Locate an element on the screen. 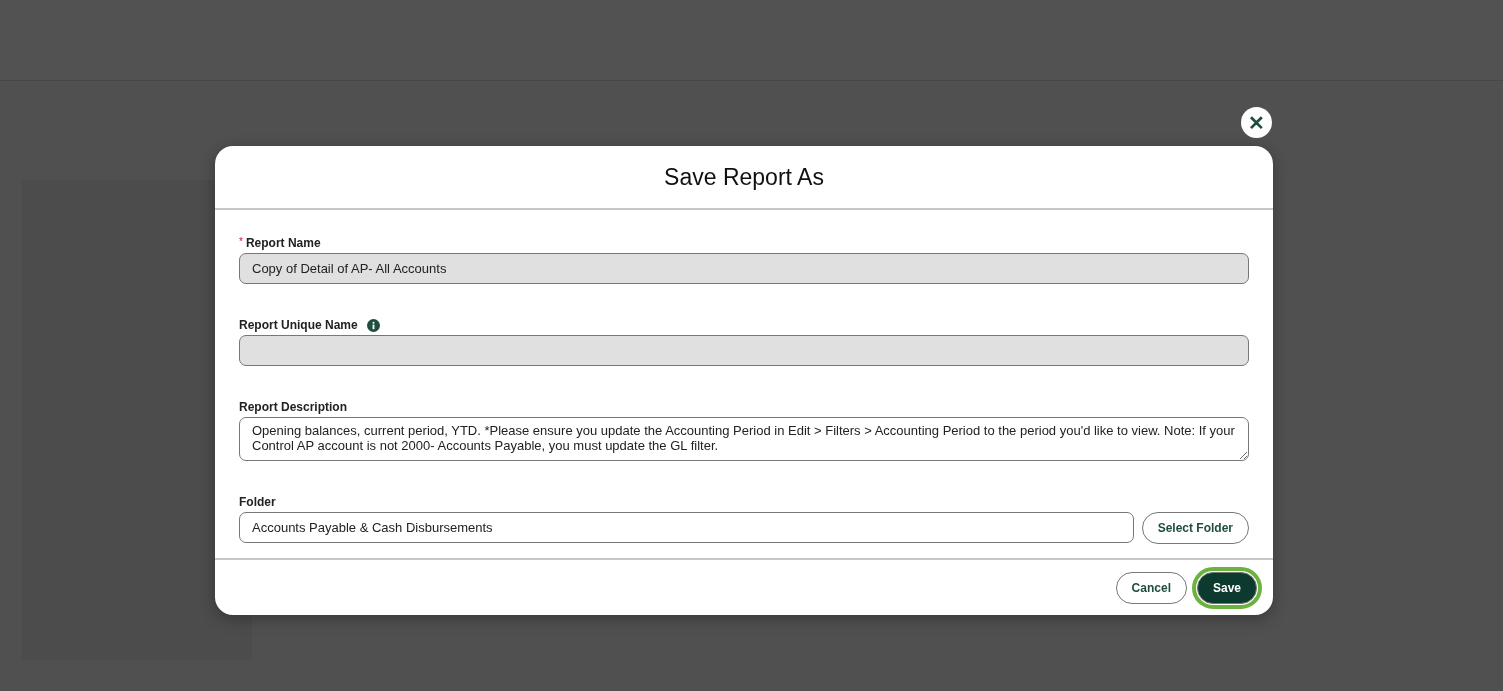 This screenshot has width=1503, height=691. folder-input-field: Accounts Payable & Cash Disbursements is located at coordinates (686, 527).